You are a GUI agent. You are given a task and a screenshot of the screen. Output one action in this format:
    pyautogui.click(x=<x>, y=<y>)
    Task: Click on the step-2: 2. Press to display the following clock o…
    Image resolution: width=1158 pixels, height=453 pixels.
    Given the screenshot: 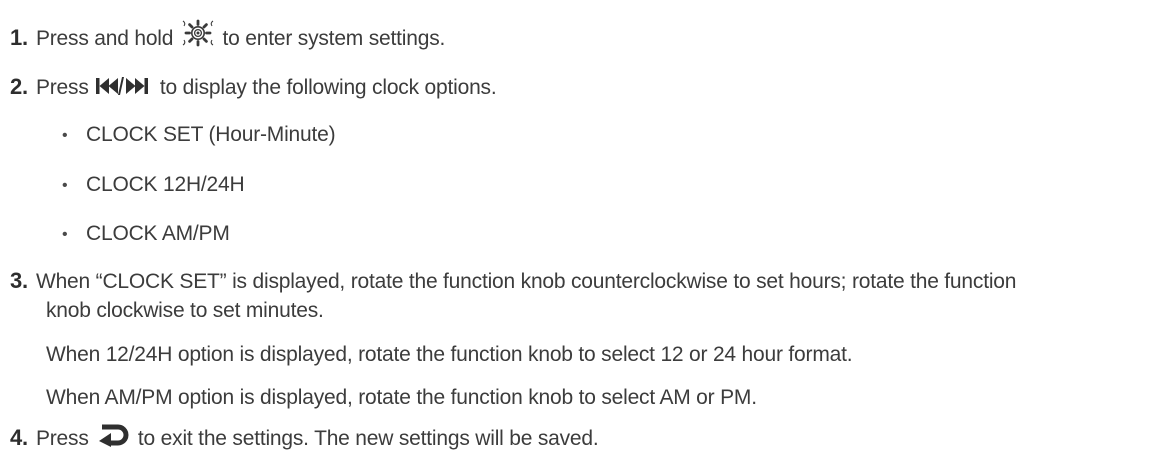 What is the action you would take?
    pyautogui.click(x=253, y=87)
    